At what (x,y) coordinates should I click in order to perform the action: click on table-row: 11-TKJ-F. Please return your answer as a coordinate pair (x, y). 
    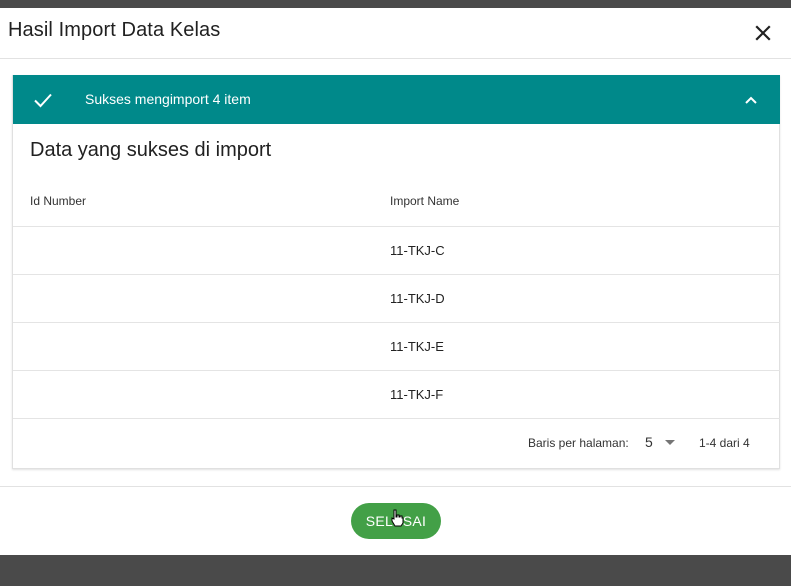
    Looking at the image, I should click on (396, 394).